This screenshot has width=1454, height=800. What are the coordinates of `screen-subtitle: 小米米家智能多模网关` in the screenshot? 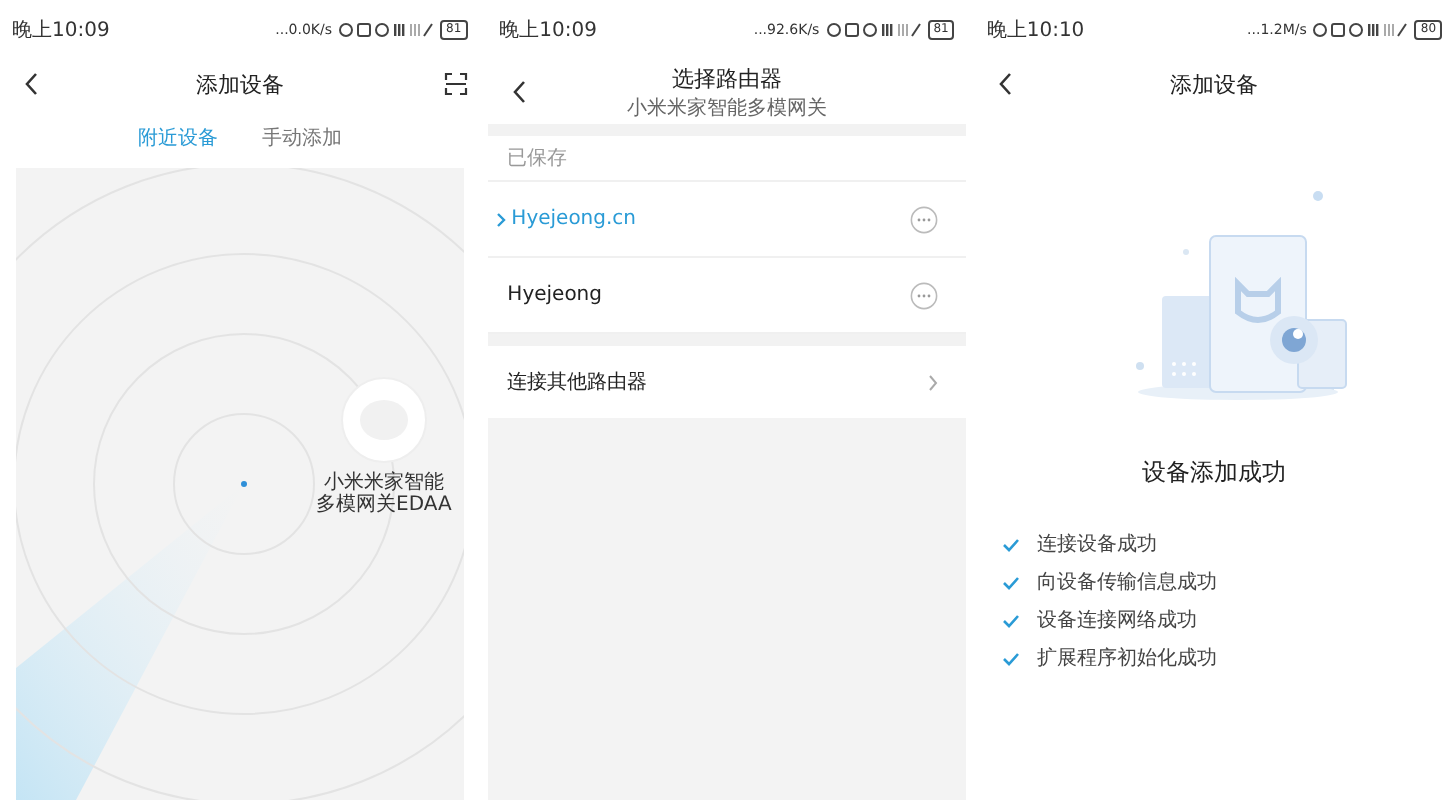 It's located at (727, 108).